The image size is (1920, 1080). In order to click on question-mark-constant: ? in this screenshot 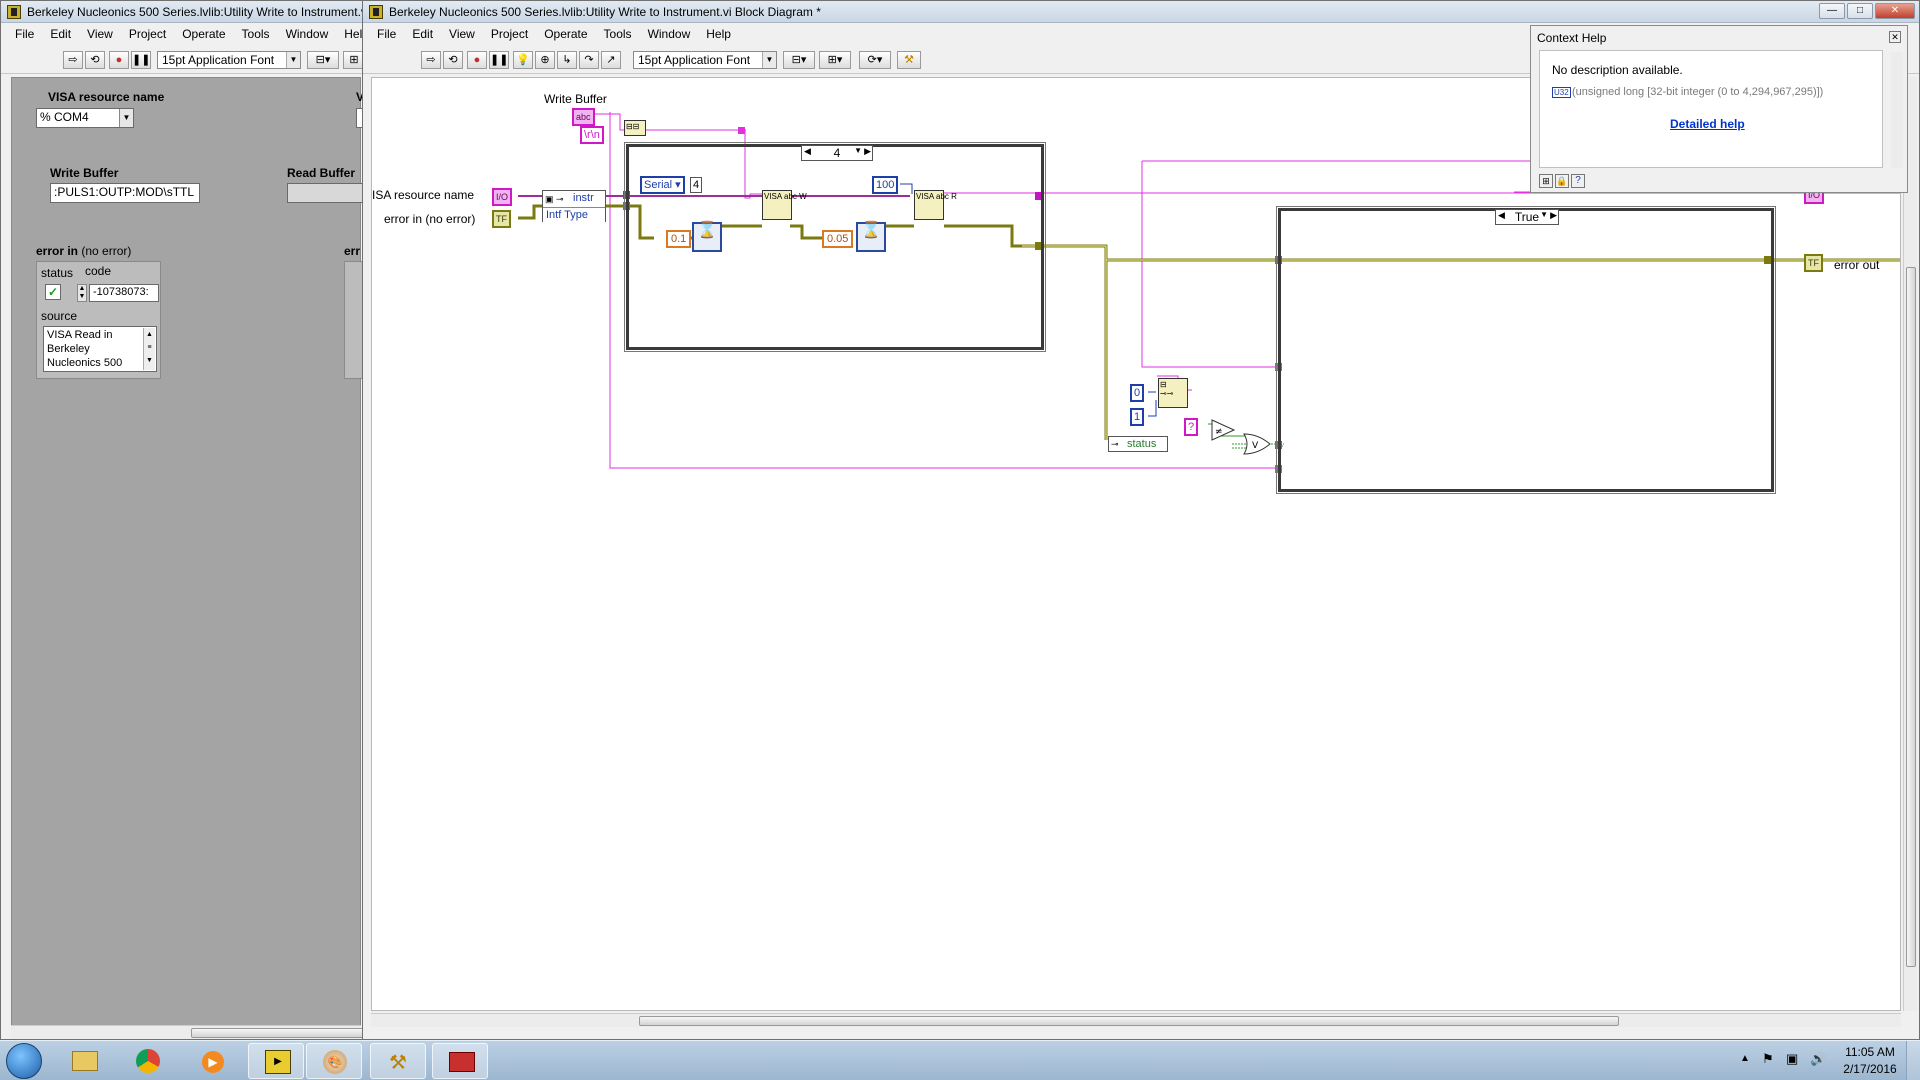, I will do `click(1191, 427)`.